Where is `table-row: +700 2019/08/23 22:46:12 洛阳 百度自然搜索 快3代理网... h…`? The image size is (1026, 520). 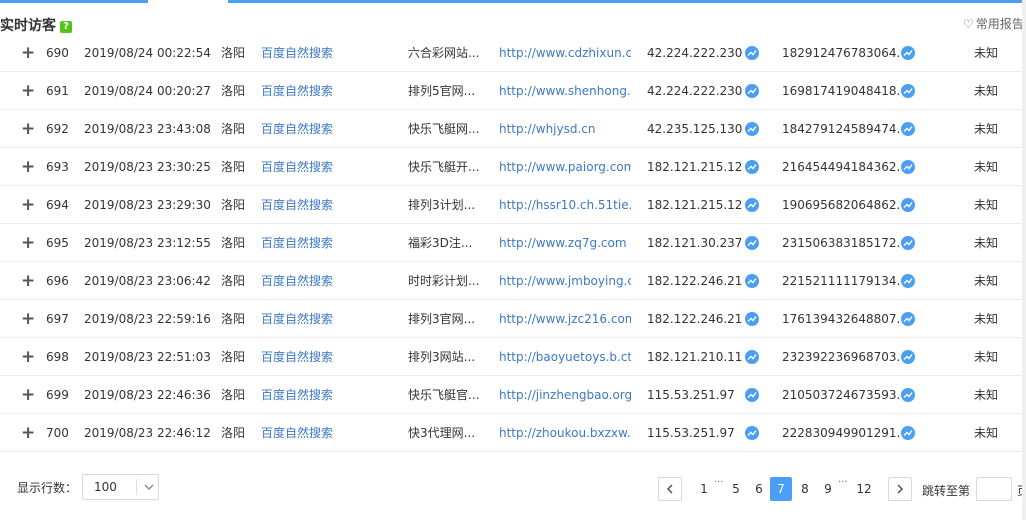
table-row: +700 2019/08/23 22:46:12 洛阳 百度自然搜索 快3代理网... h… is located at coordinates (511, 433).